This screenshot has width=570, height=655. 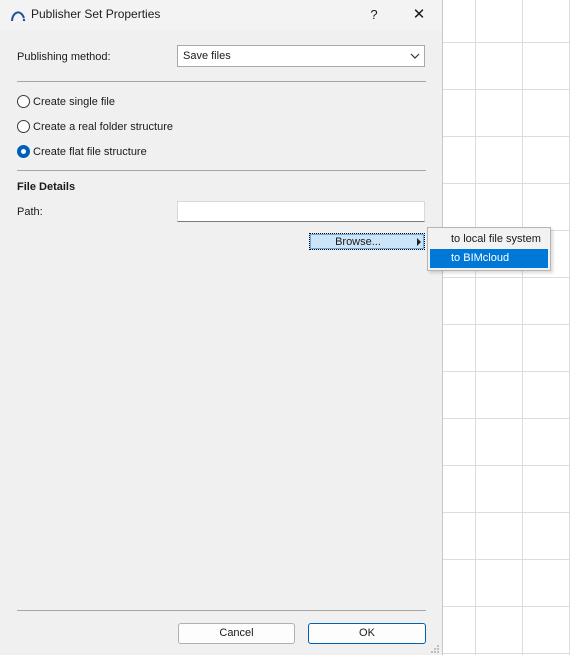 What do you see at coordinates (23, 101) in the screenshot?
I see `radio-single-file` at bounding box center [23, 101].